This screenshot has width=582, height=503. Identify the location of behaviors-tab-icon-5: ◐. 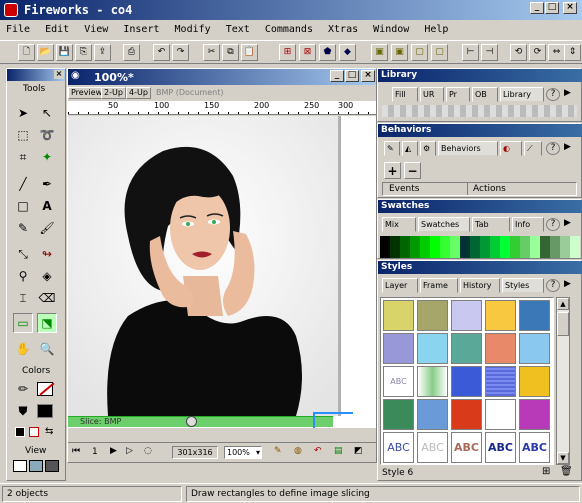
(511, 148).